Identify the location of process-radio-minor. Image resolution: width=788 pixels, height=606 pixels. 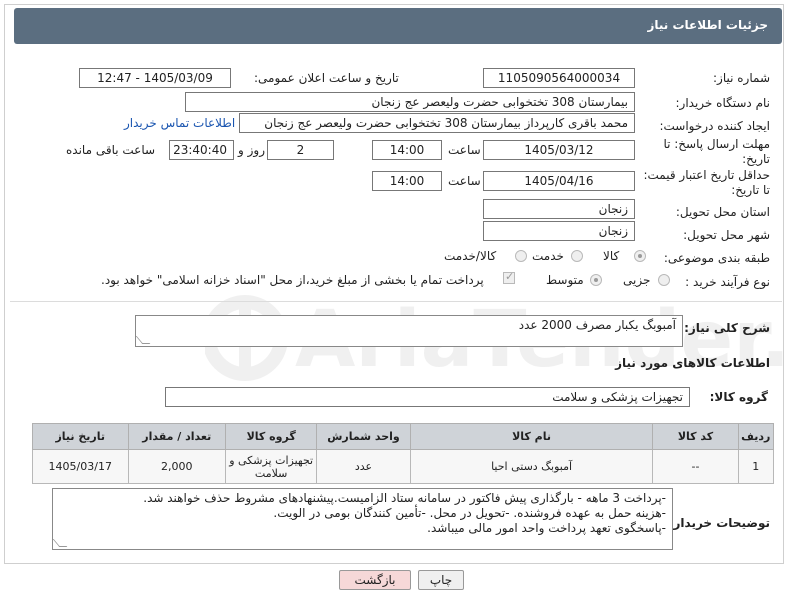
(664, 280).